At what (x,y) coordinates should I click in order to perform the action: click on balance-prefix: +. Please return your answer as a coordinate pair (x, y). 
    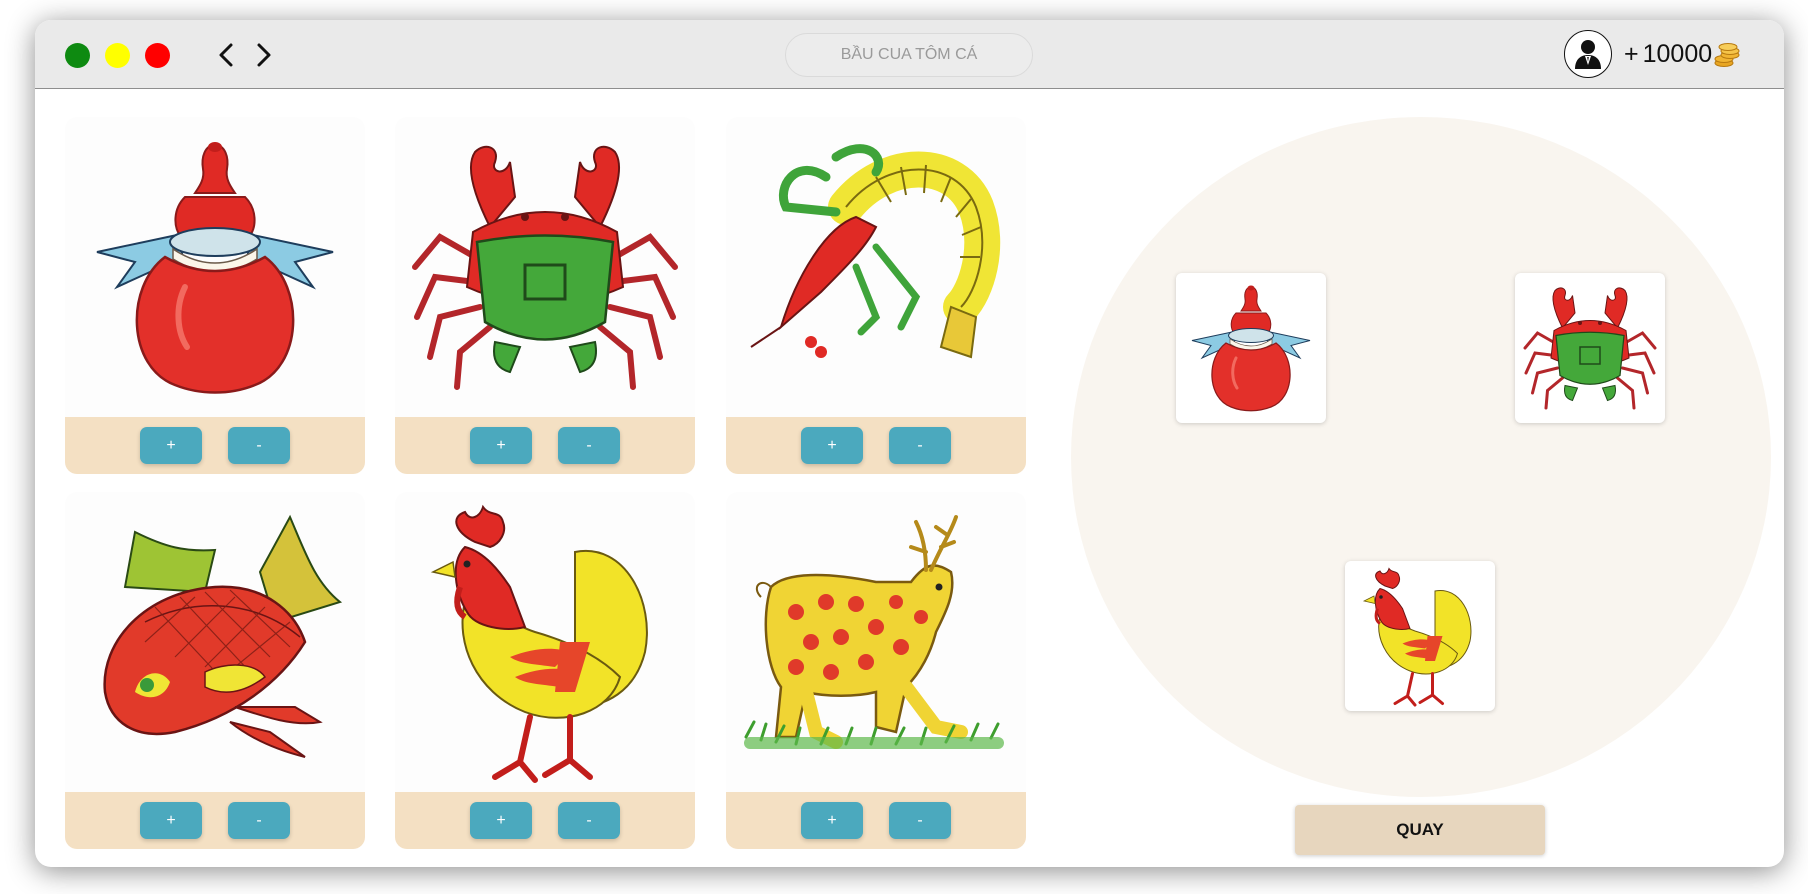
    Looking at the image, I should click on (1631, 54).